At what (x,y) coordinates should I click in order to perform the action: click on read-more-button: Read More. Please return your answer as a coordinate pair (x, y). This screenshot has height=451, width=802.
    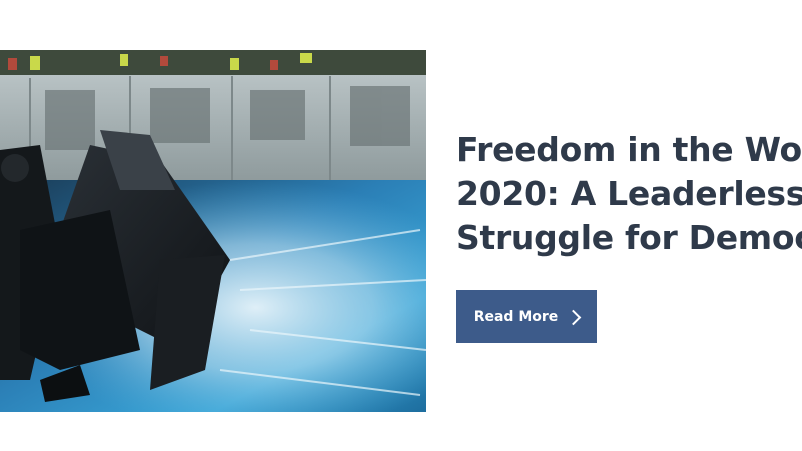
    Looking at the image, I should click on (526, 316).